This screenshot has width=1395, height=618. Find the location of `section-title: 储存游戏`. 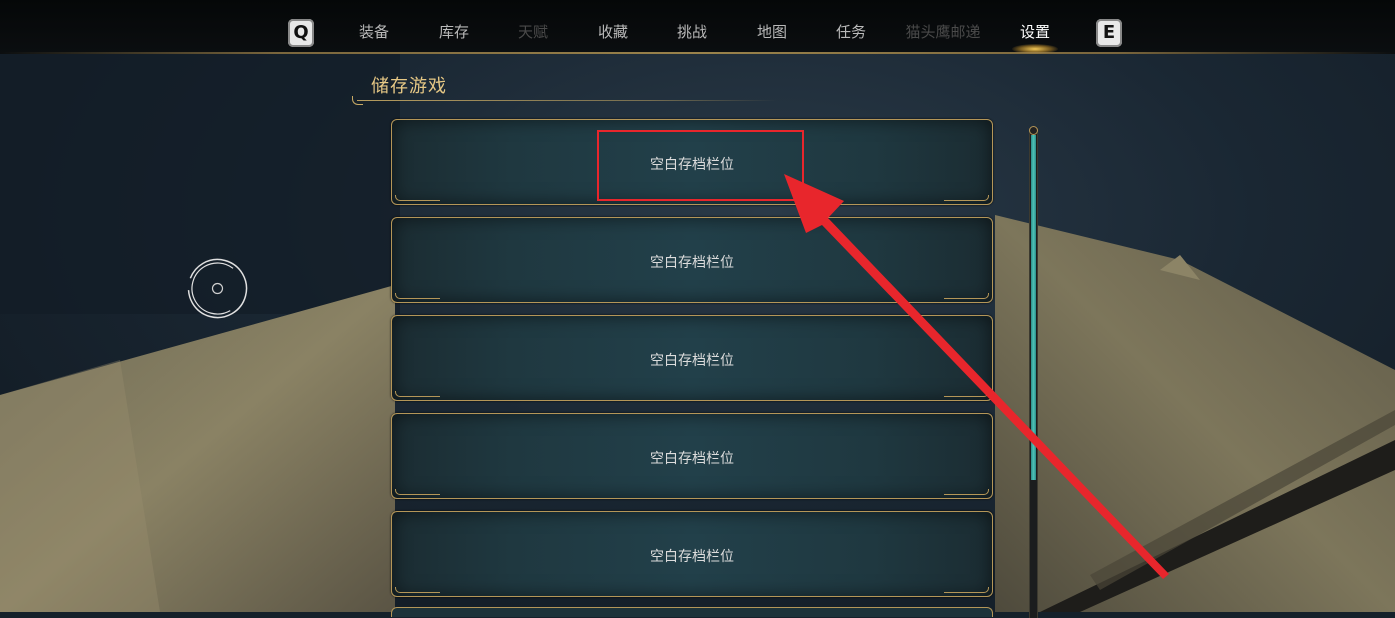

section-title: 储存游戏 is located at coordinates (409, 86).